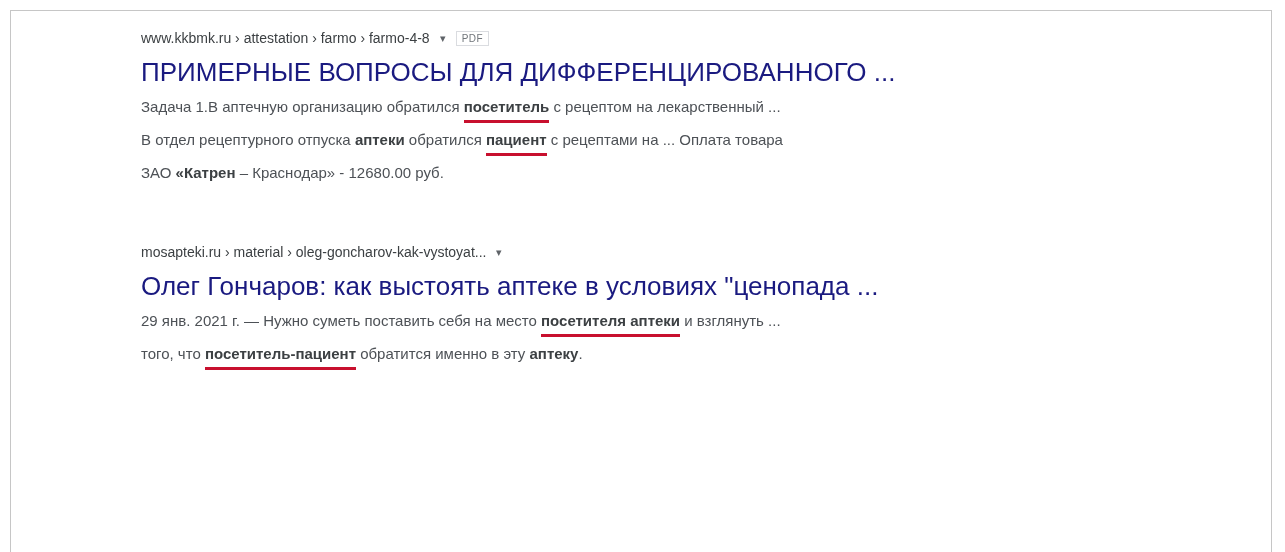 This screenshot has width=1285, height=552. What do you see at coordinates (706, 354) in the screenshot?
I see `snippet-text: того, что посетитель-пациент обратится именно в эту аптеку.` at bounding box center [706, 354].